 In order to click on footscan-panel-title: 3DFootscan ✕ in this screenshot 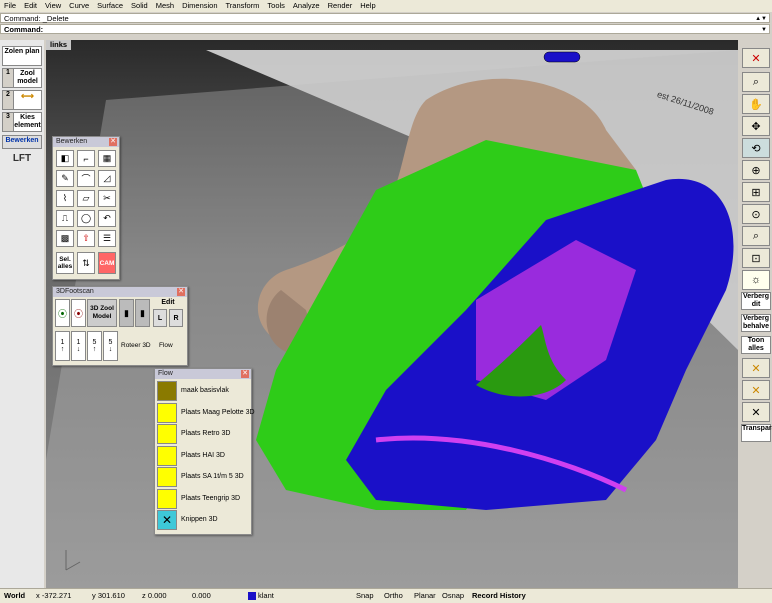, I will do `click(120, 292)`.